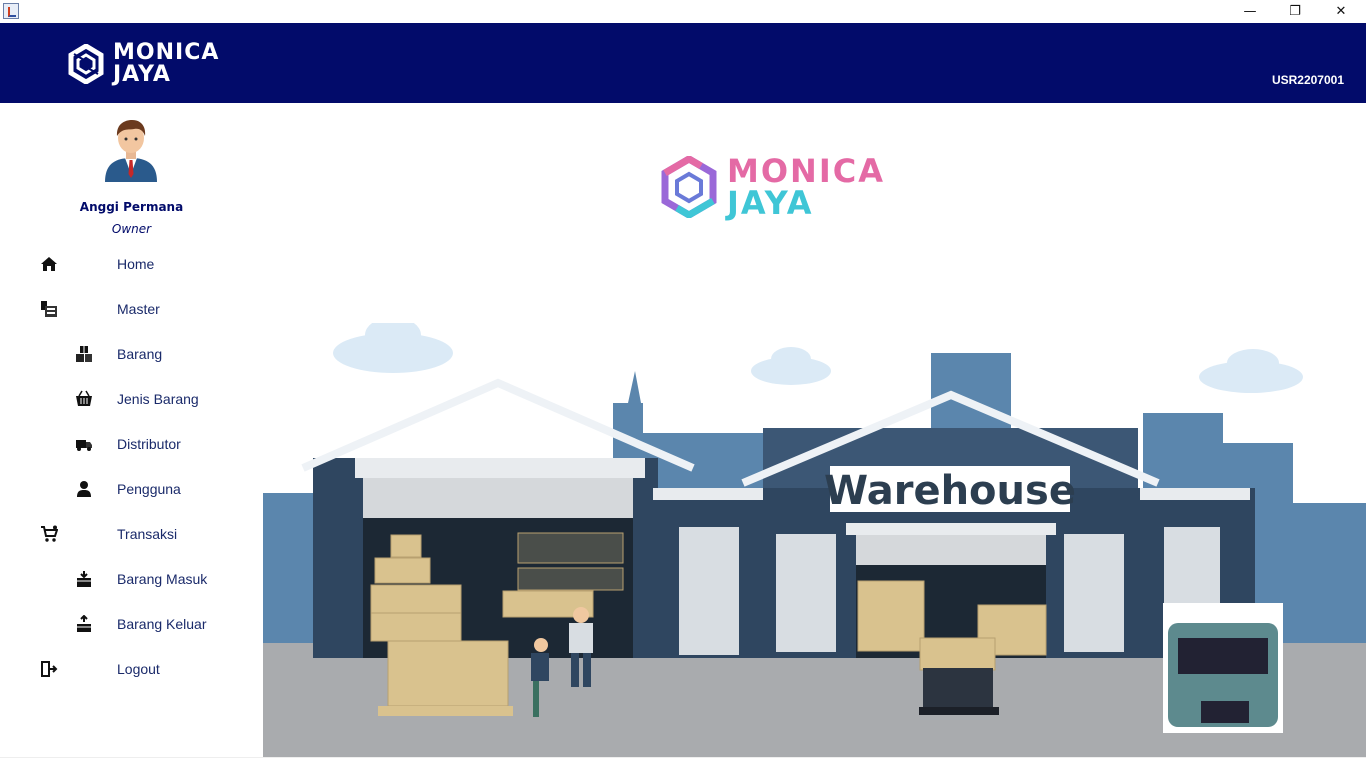  What do you see at coordinates (84, 623) in the screenshot?
I see `box-out-icon` at bounding box center [84, 623].